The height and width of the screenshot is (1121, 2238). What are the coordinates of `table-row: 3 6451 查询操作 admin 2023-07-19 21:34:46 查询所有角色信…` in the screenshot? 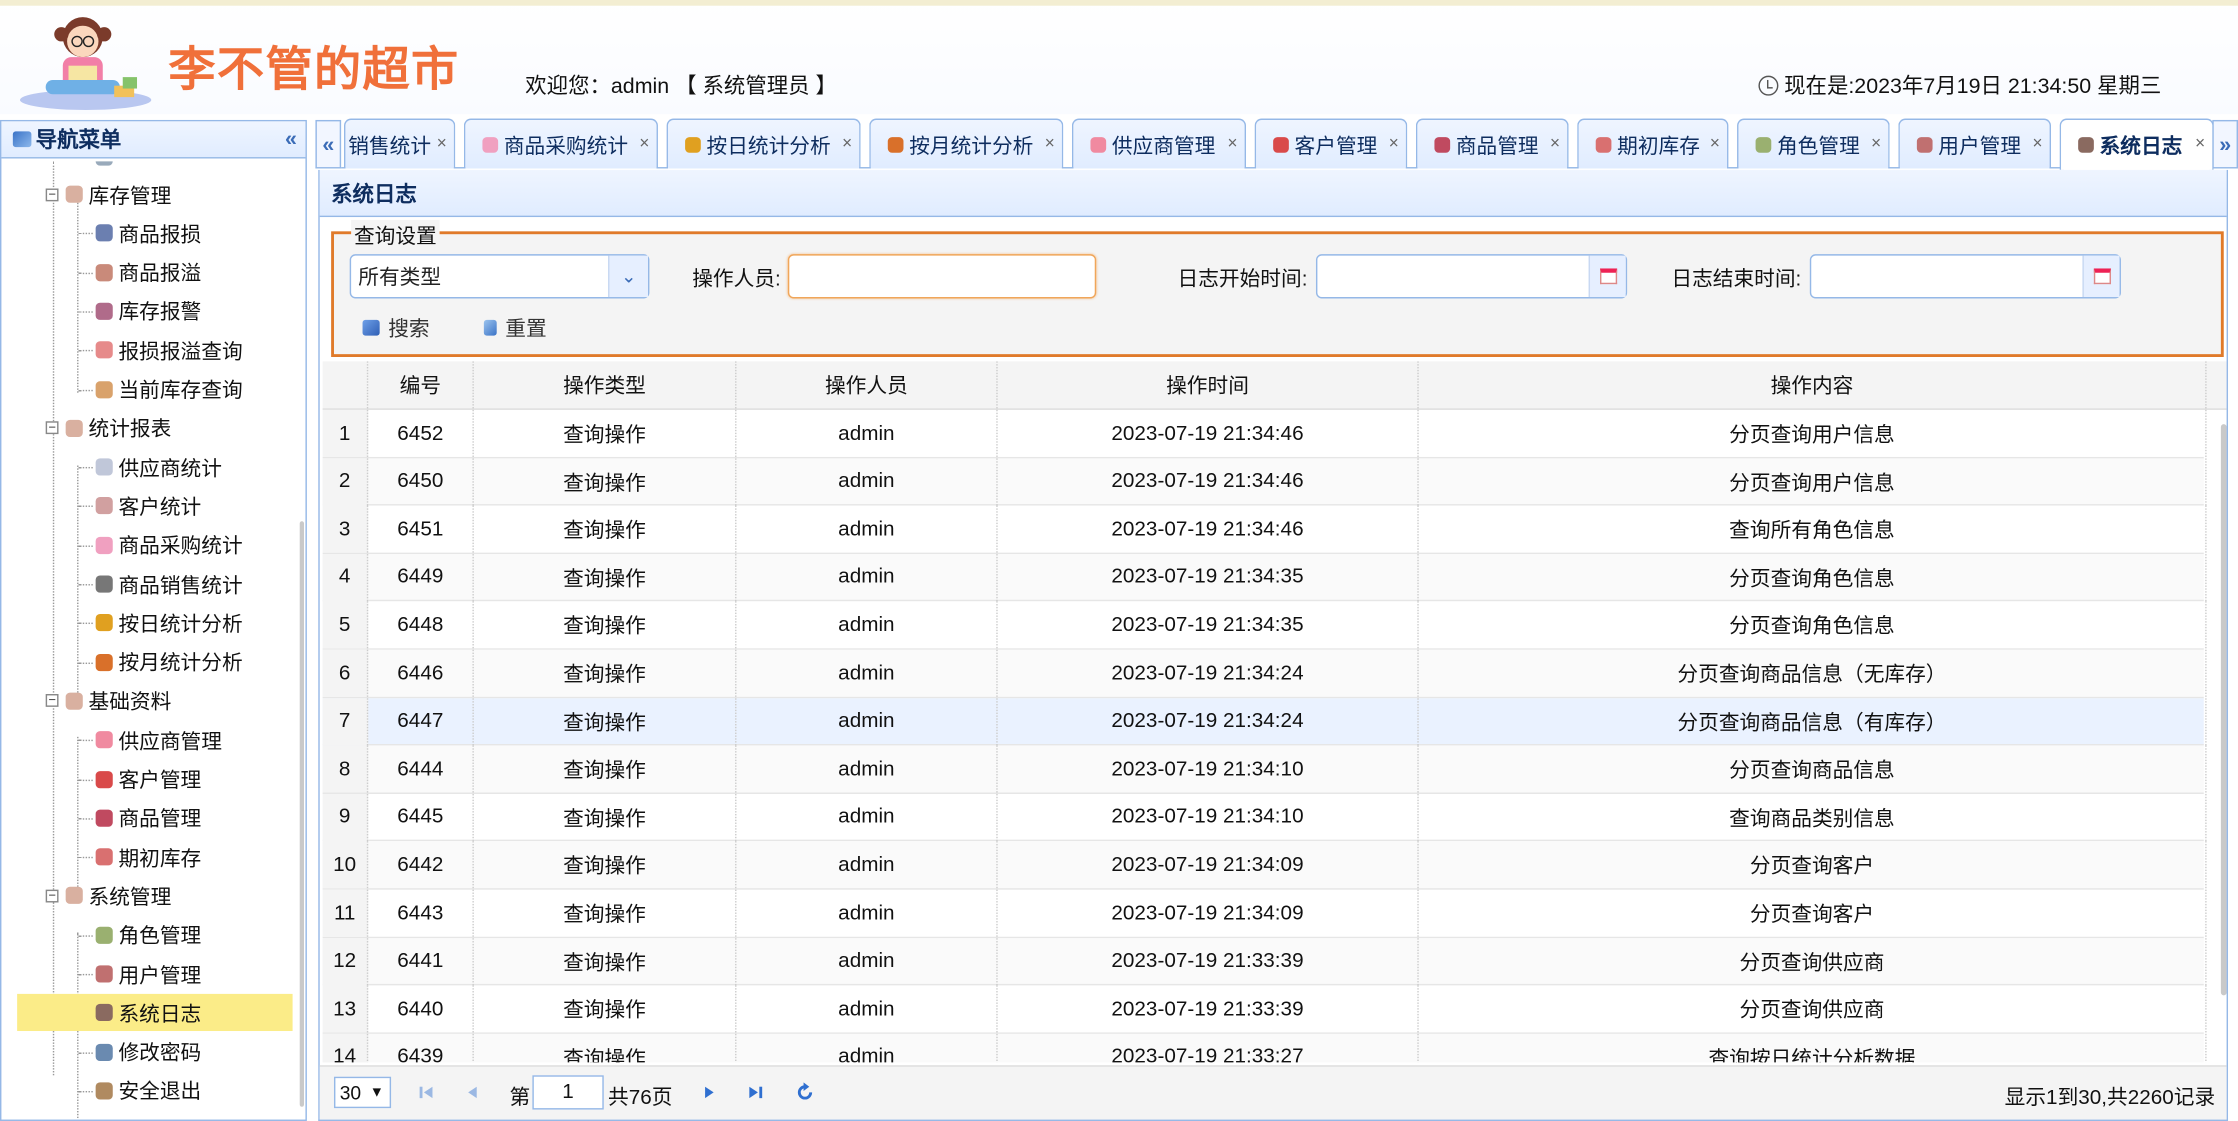 It's located at (1264, 529).